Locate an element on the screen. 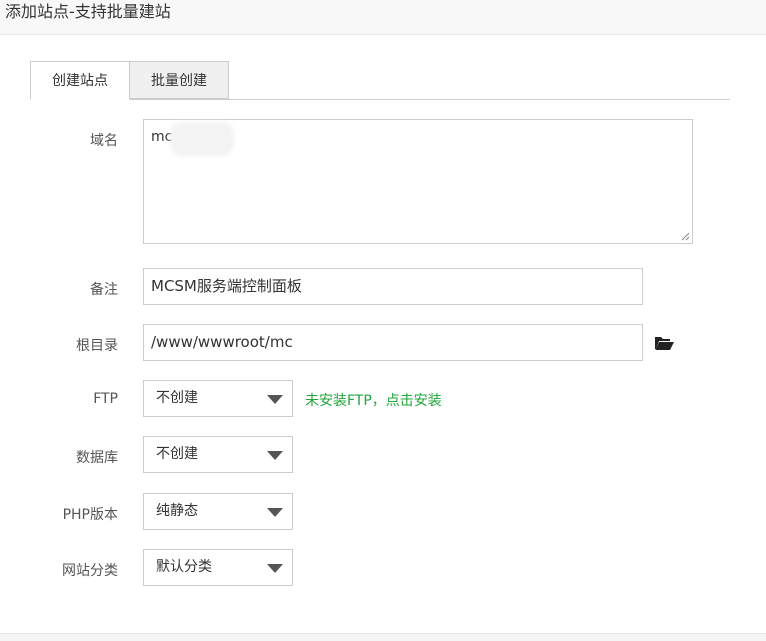 This screenshot has width=766, height=641. domain-textarea: mc is located at coordinates (418, 181).